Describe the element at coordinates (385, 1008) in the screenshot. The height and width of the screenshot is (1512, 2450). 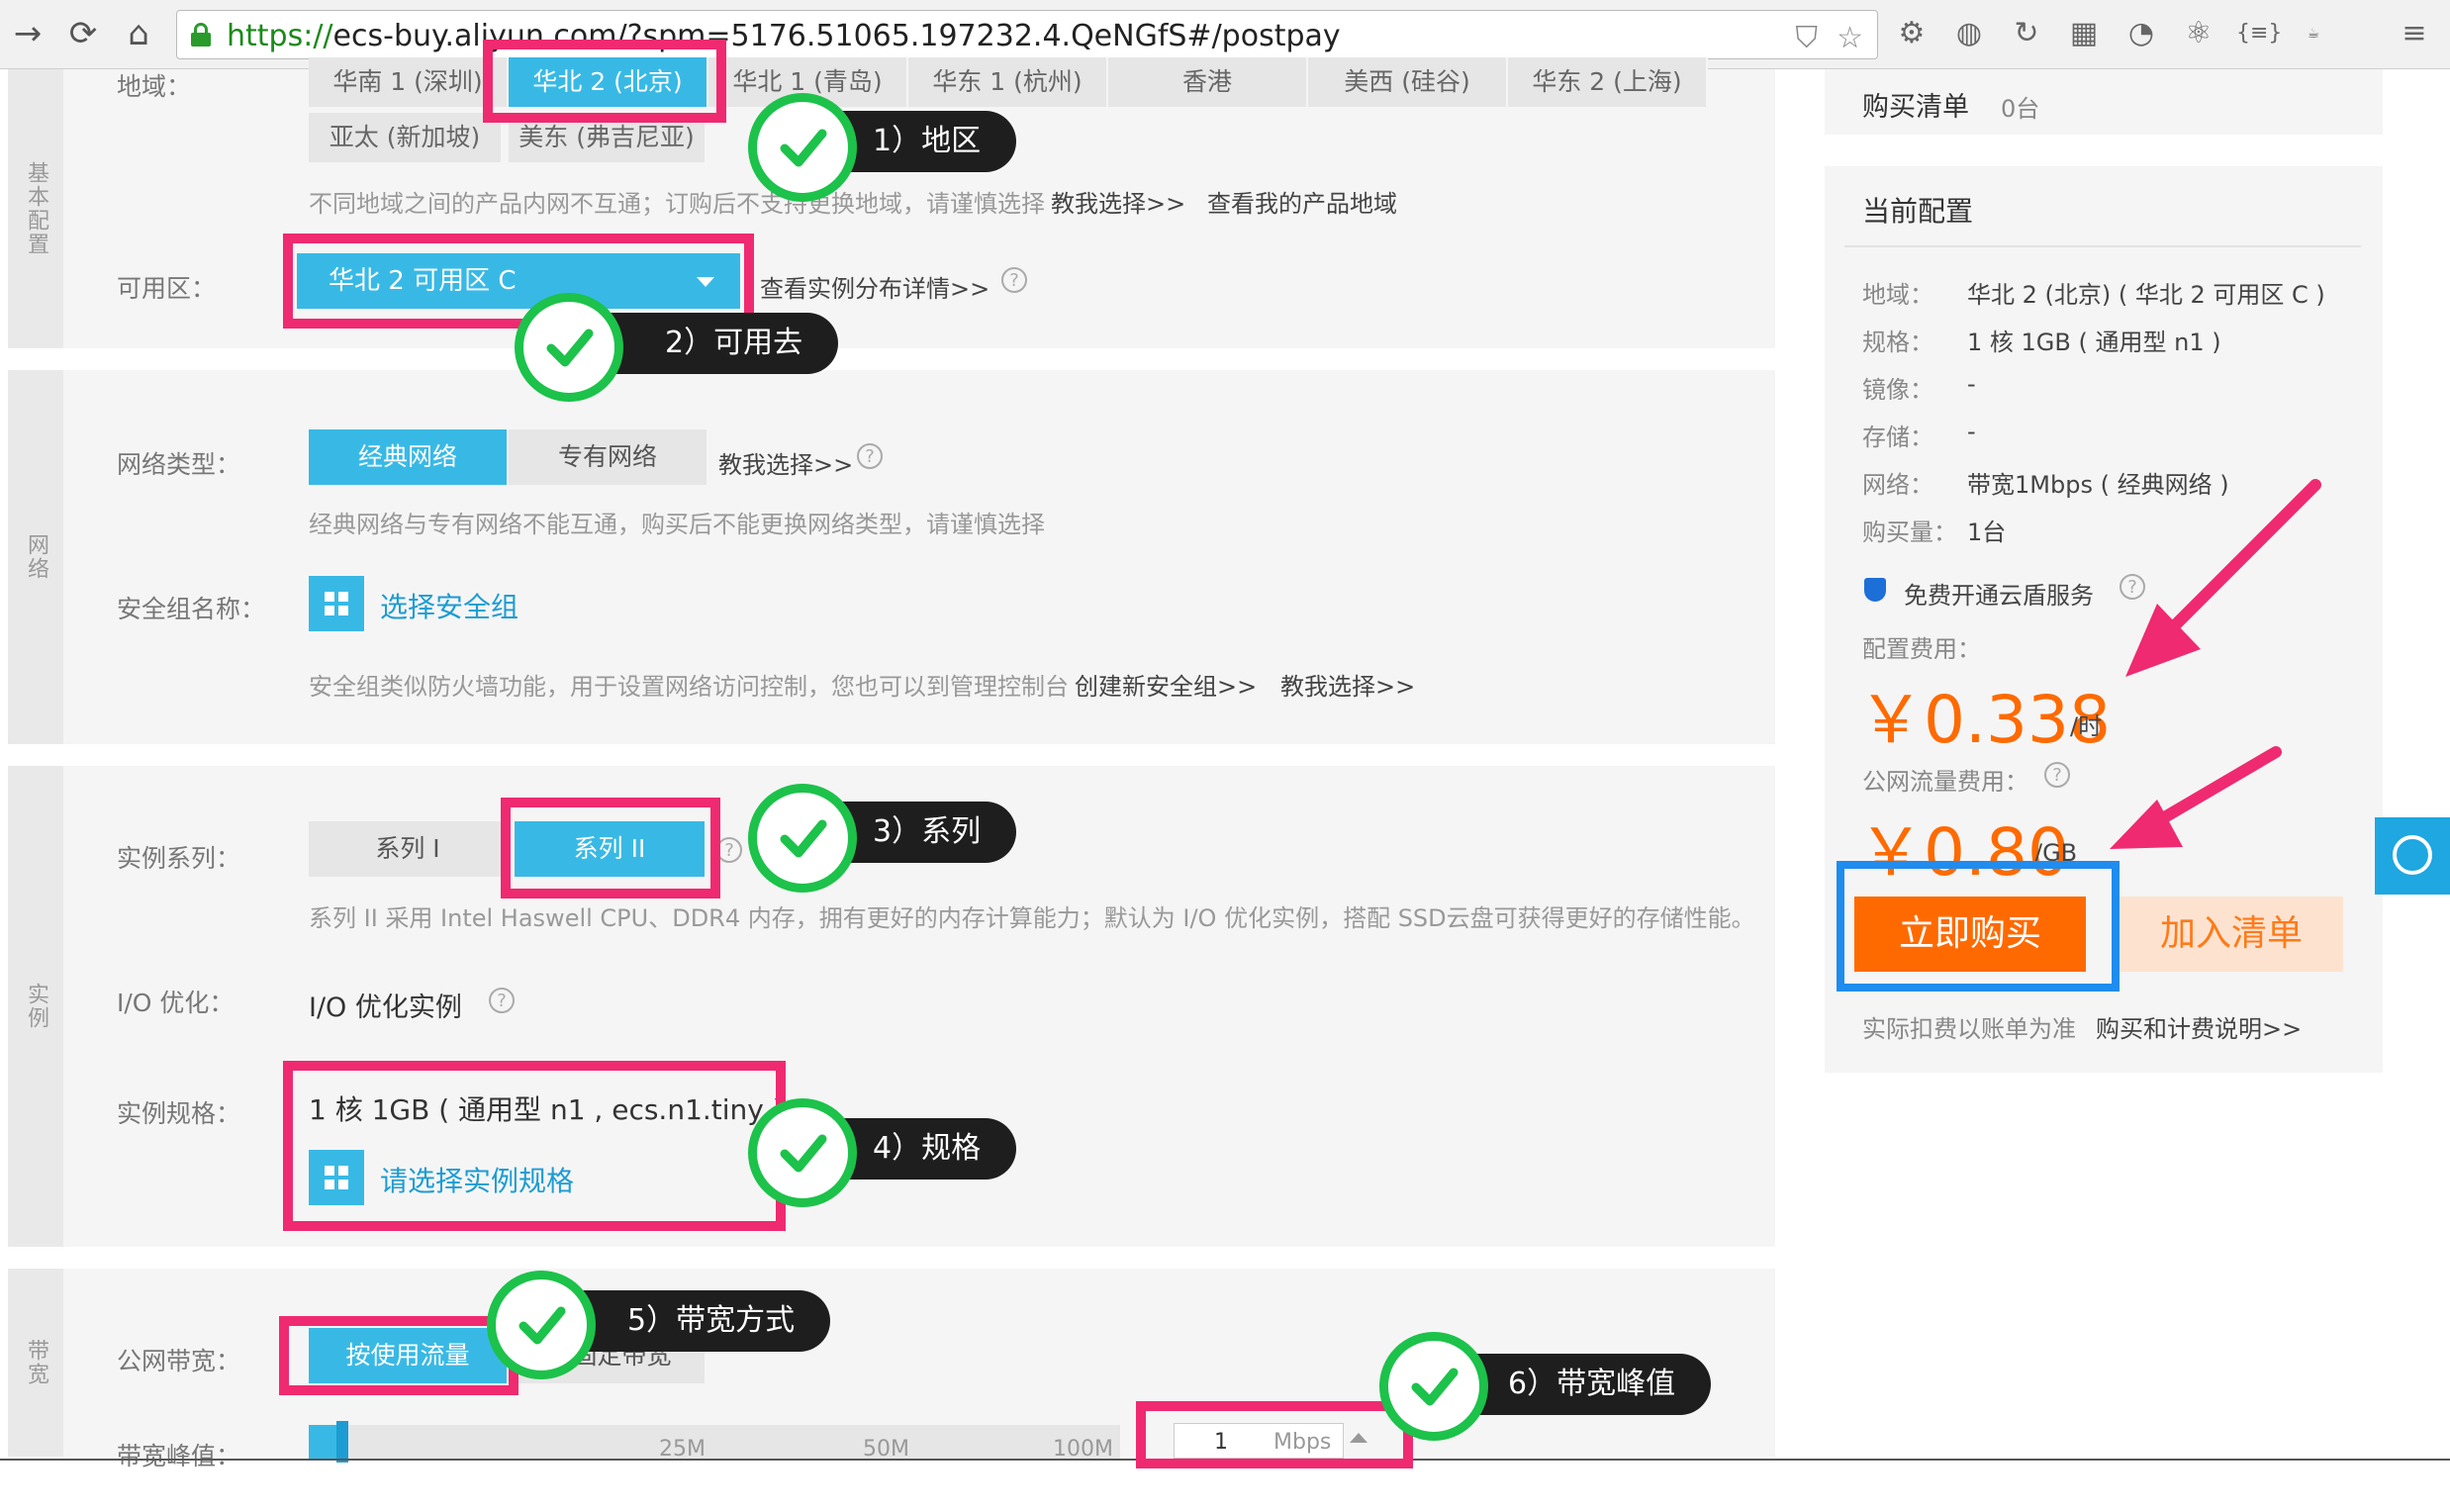
I see `io-optimization-value: I/O 优化实例` at that location.